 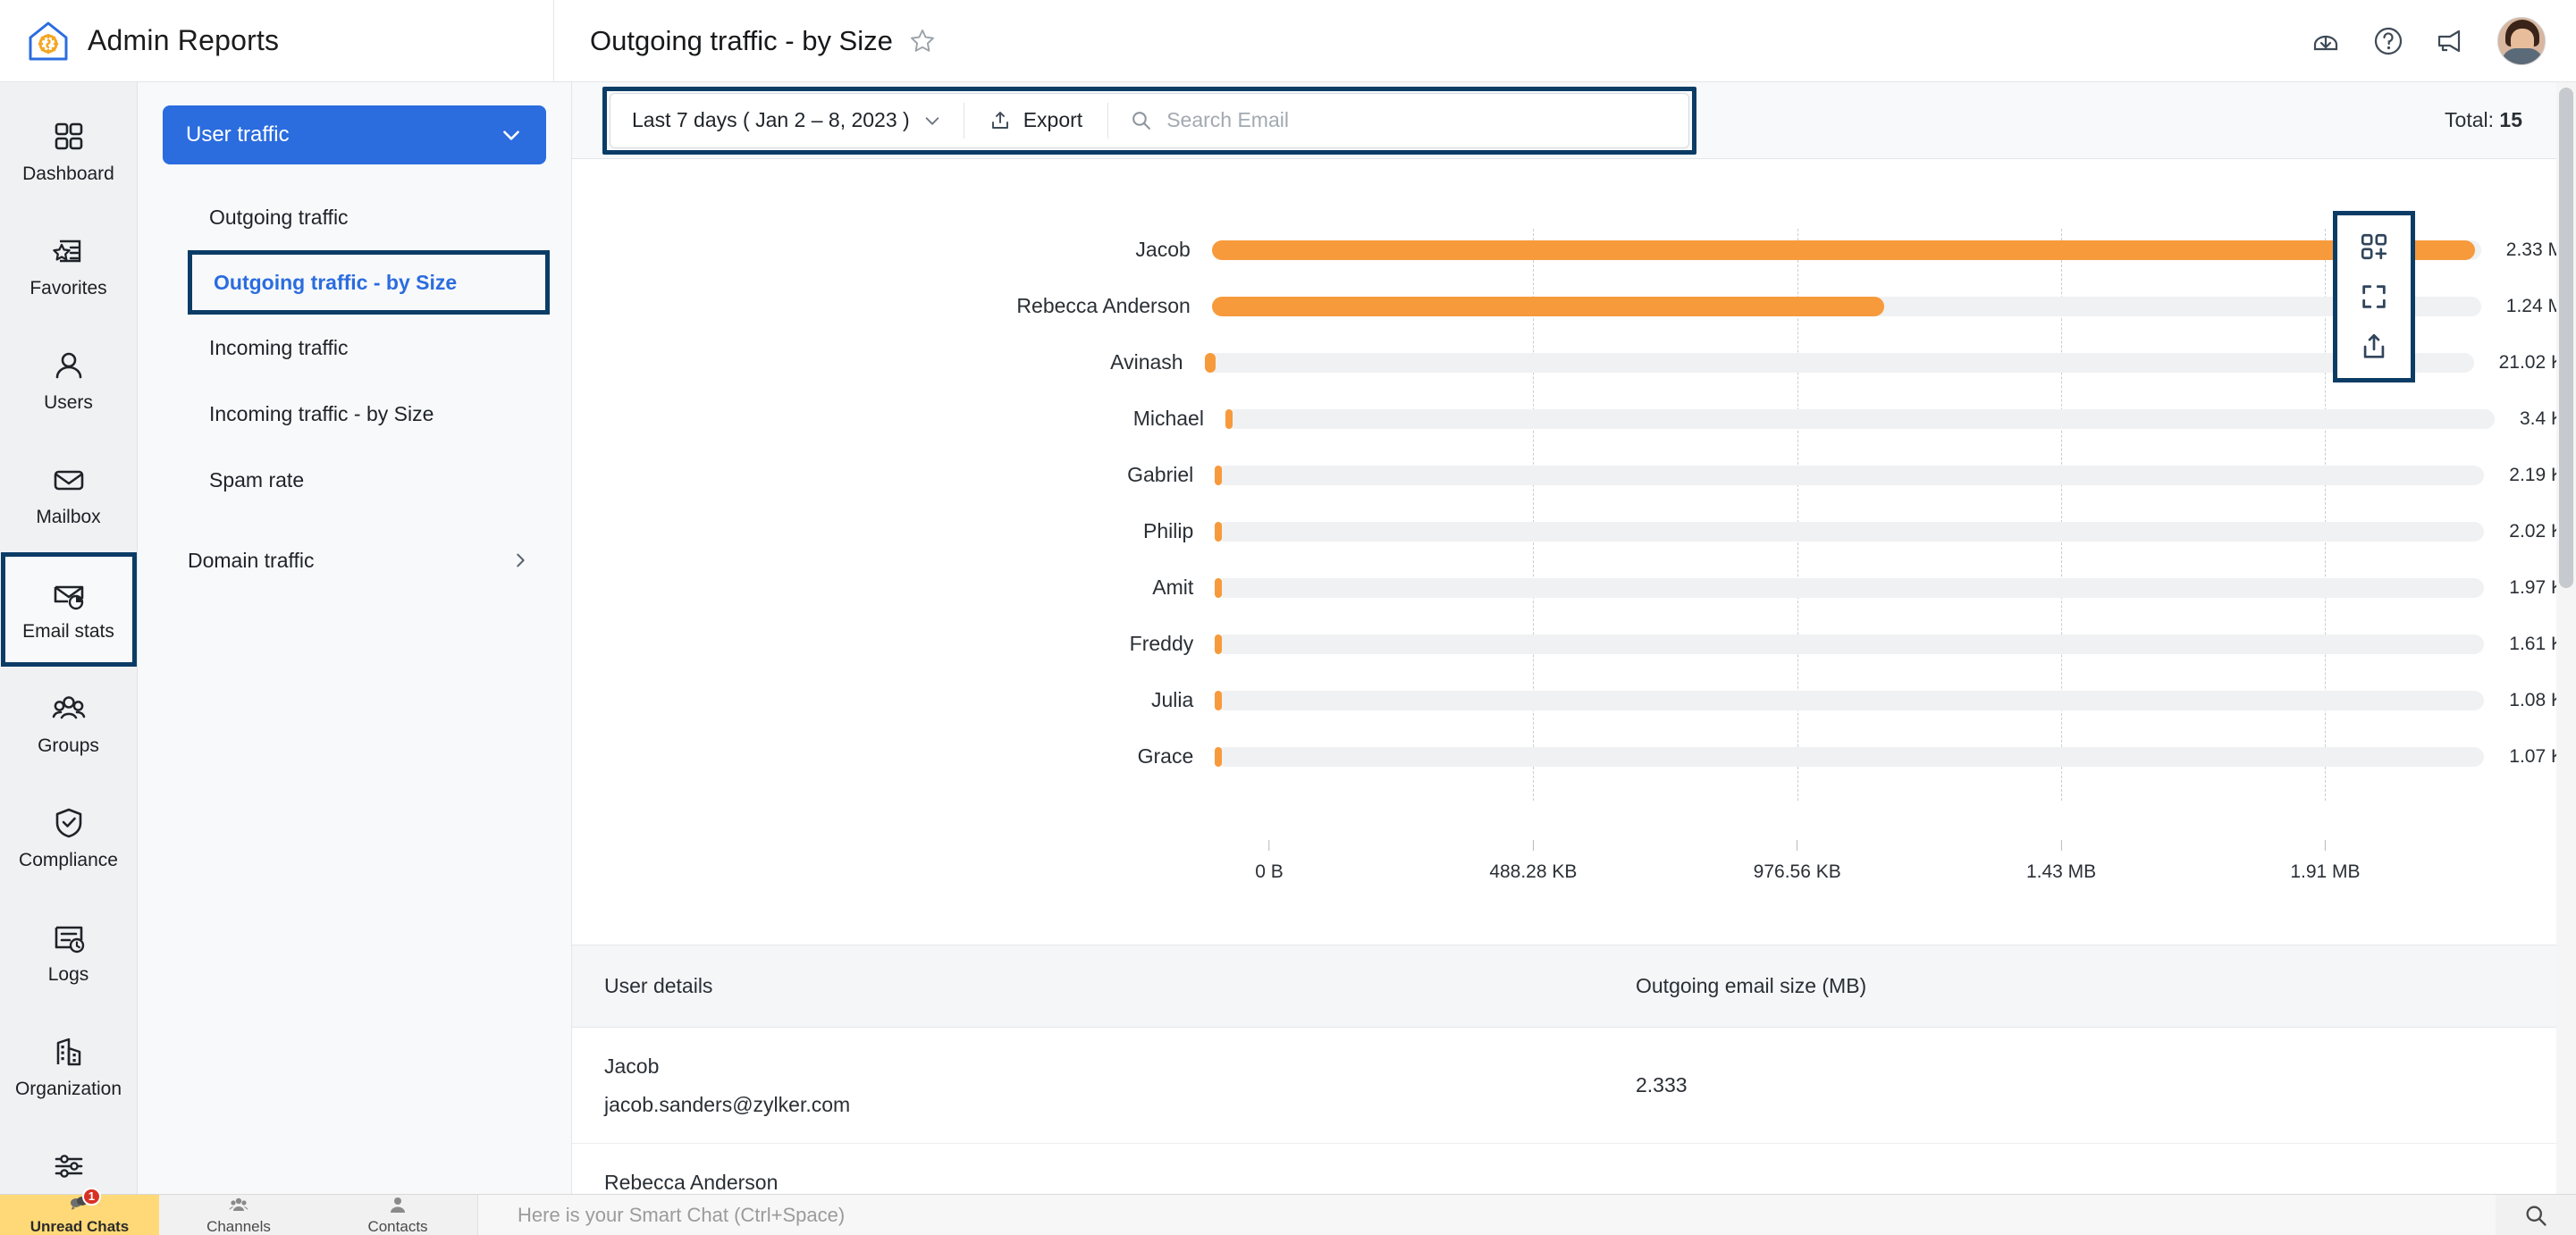 I want to click on brand: Admin Reports, so click(x=277, y=41).